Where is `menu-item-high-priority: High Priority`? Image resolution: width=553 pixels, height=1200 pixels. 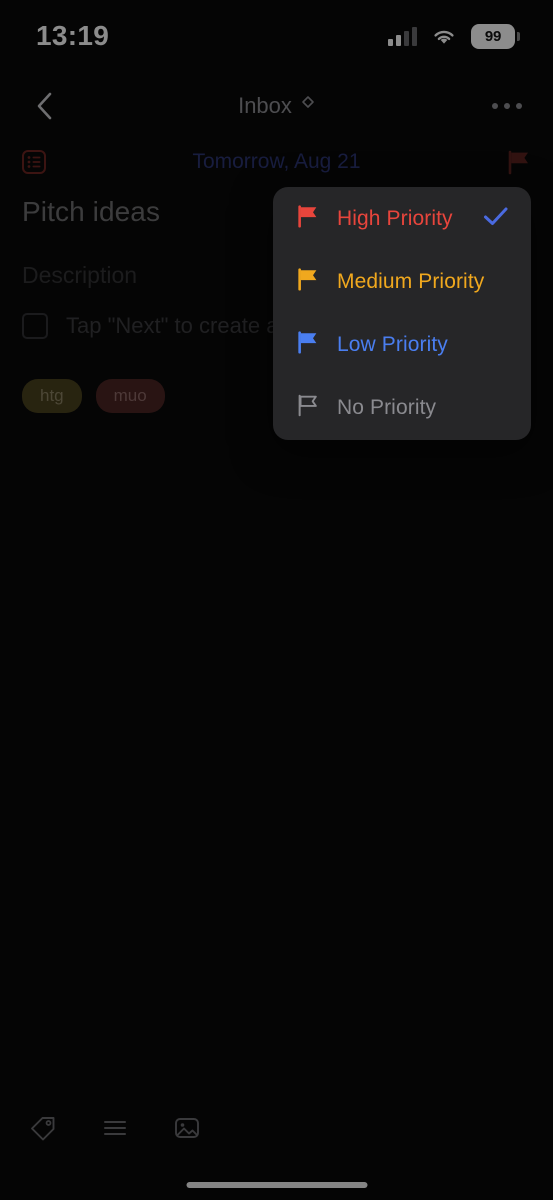 menu-item-high-priority: High Priority is located at coordinates (402, 218).